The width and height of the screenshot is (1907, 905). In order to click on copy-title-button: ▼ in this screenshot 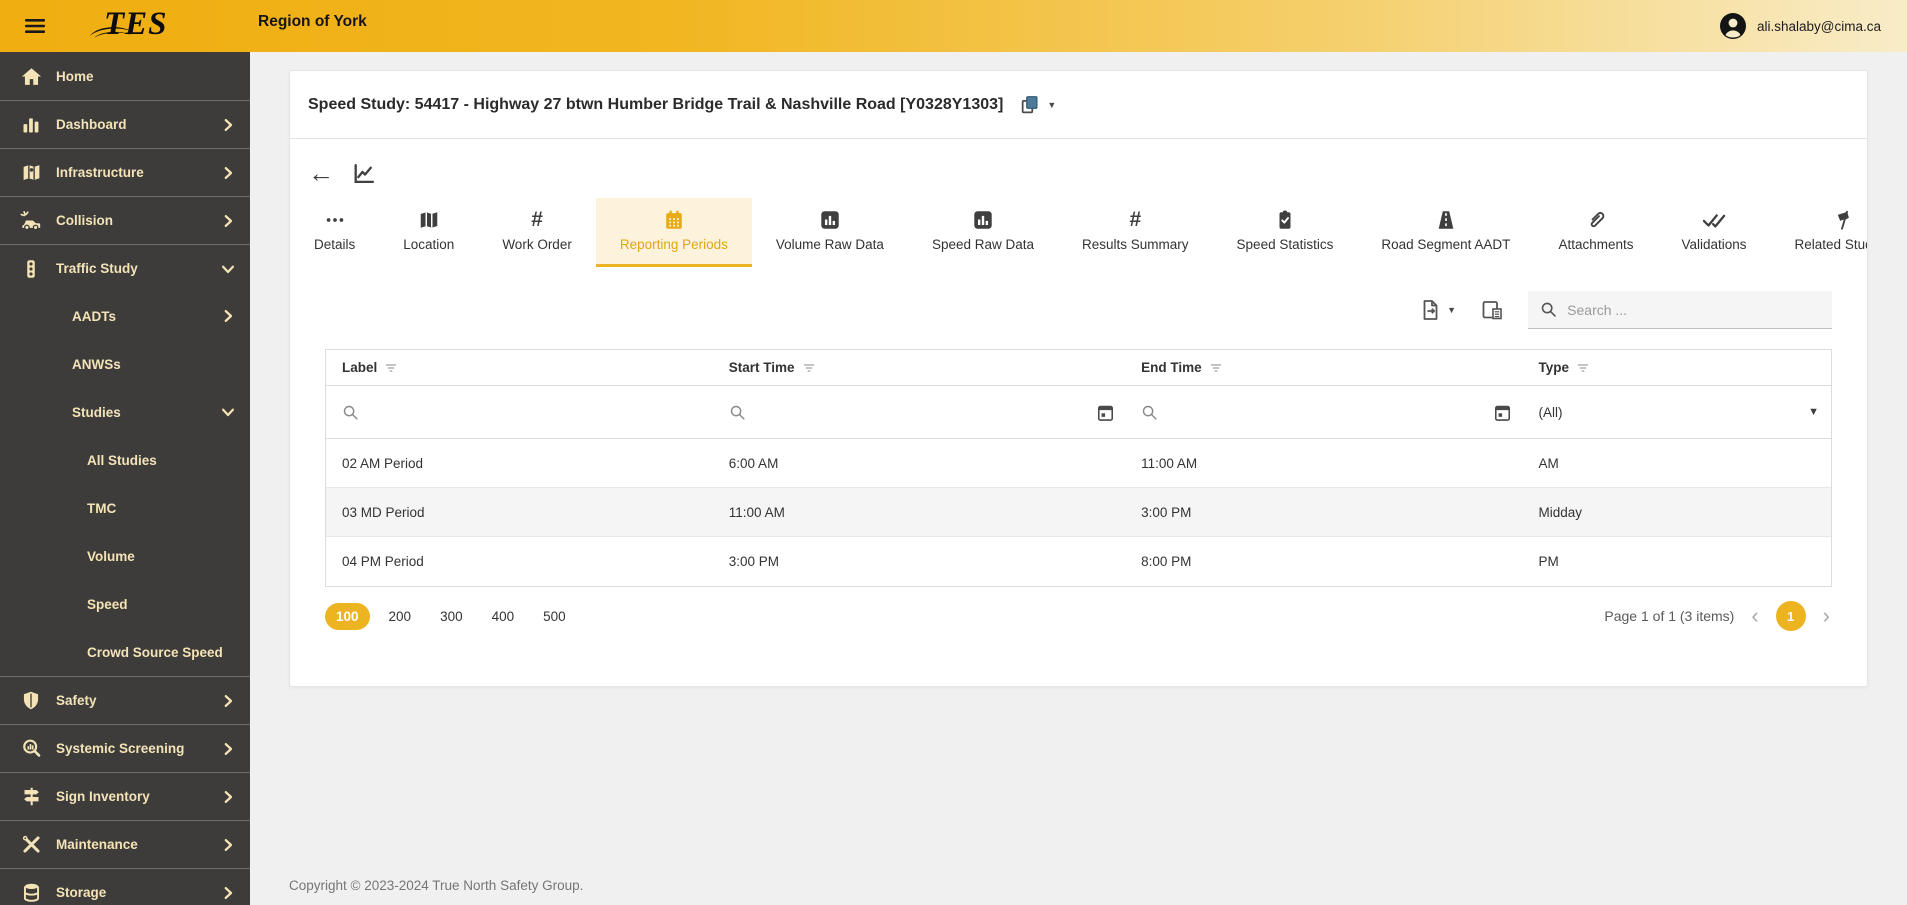, I will do `click(1037, 105)`.